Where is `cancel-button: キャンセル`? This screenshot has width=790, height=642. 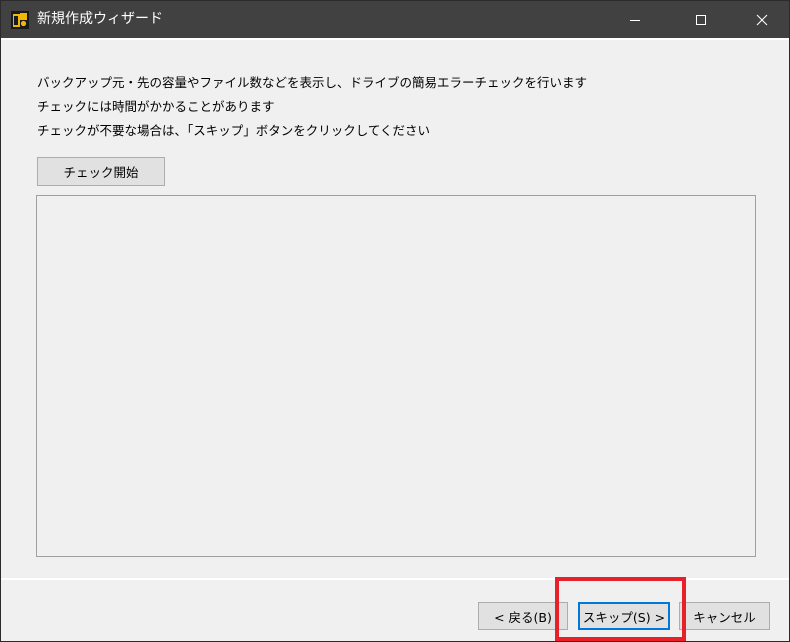
cancel-button: キャンセル is located at coordinates (724, 616).